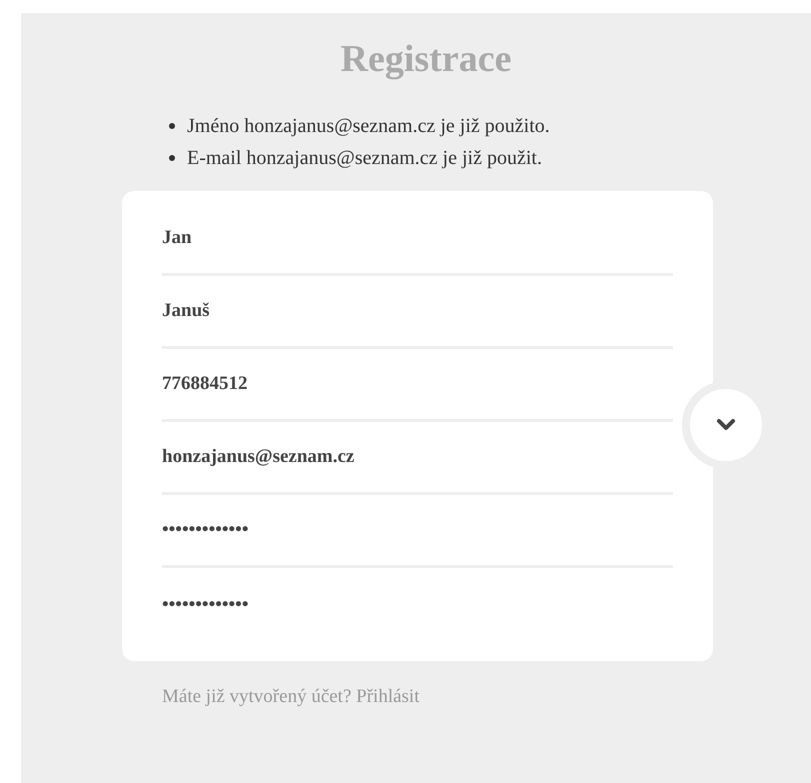 This screenshot has height=783, width=811. What do you see at coordinates (417, 458) in the screenshot?
I see `input-field: honzajanus@seznam.cz` at bounding box center [417, 458].